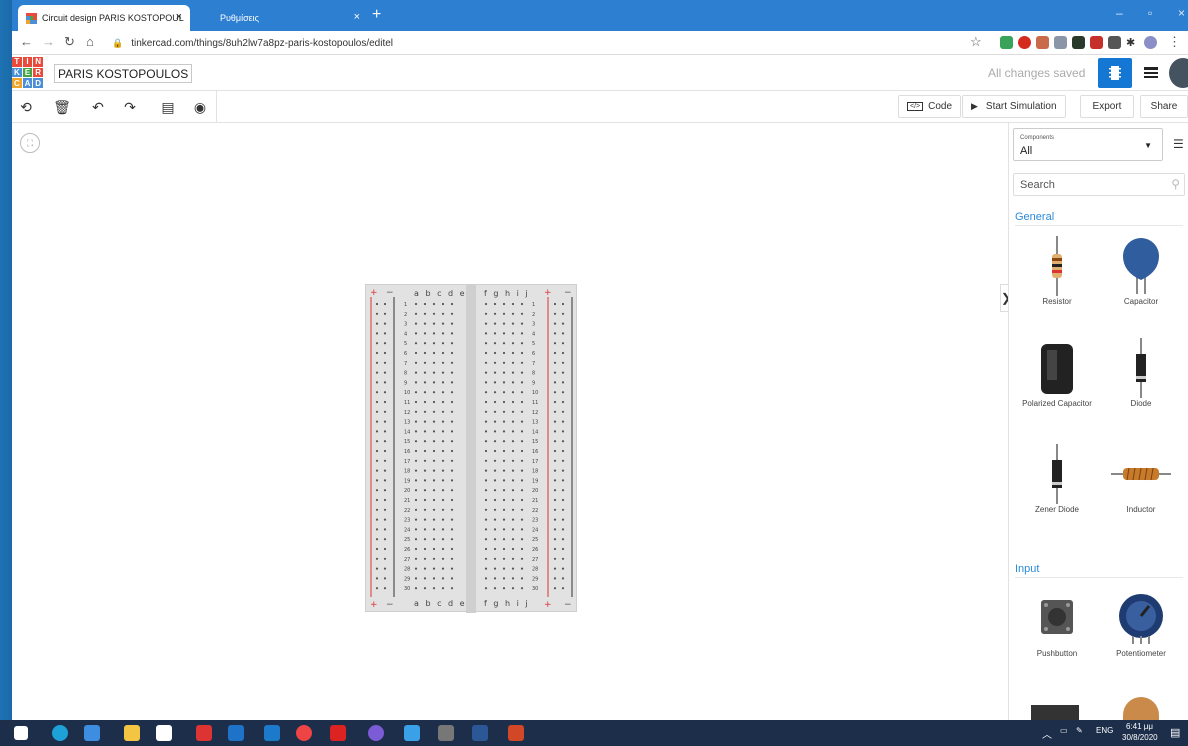 The width and height of the screenshot is (1188, 746). I want to click on close-window-icon: ×, so click(1181, 13).